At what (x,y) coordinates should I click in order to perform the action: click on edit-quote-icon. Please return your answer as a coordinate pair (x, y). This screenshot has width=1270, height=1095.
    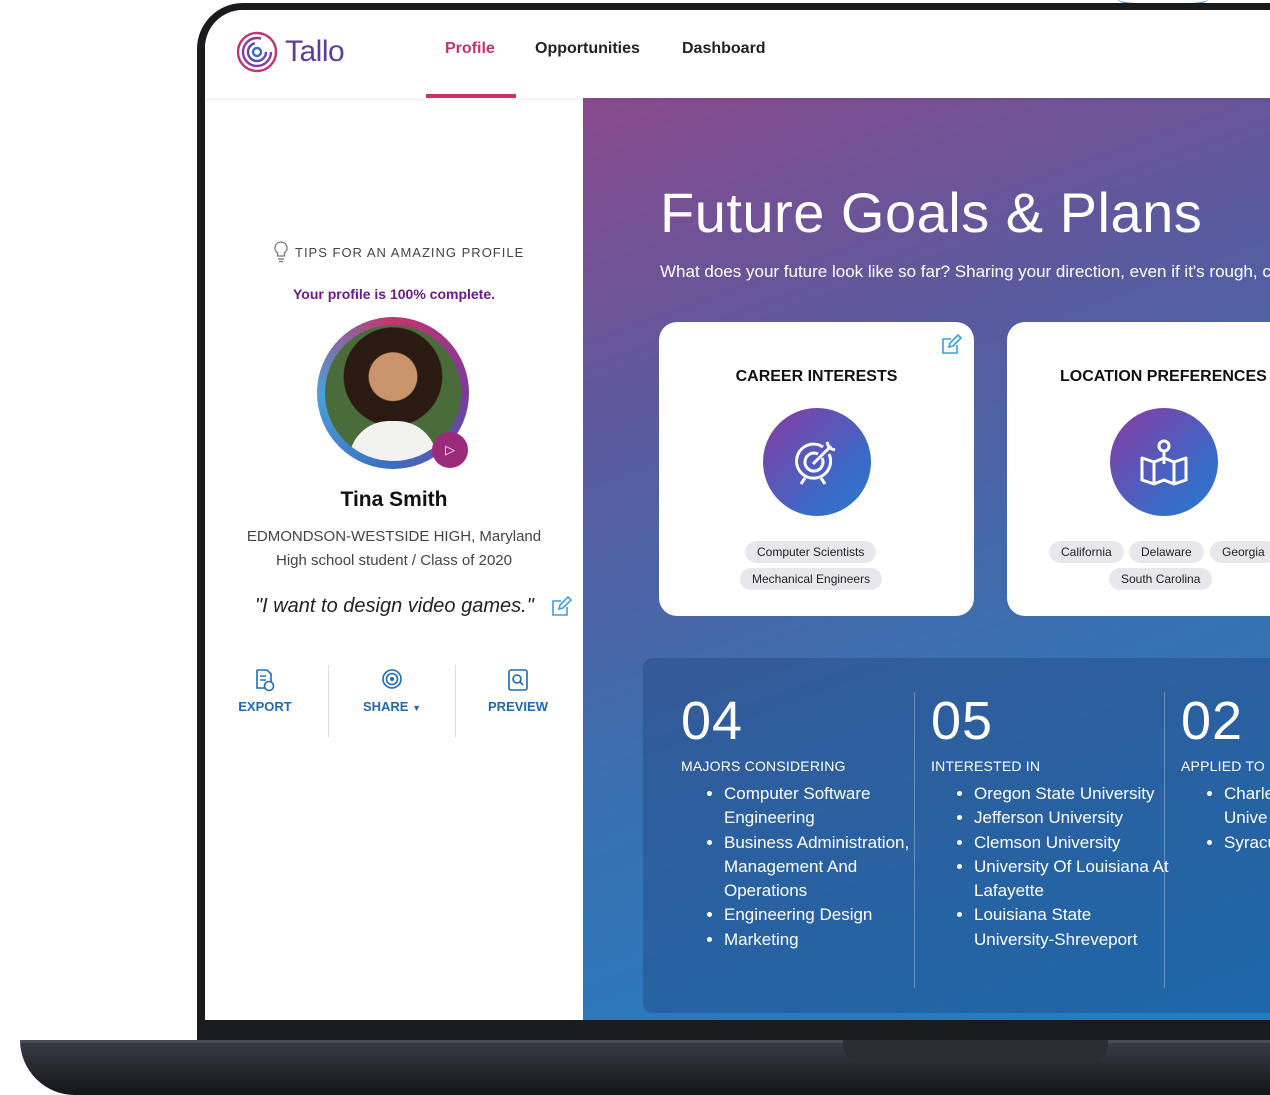
    Looking at the image, I should click on (561, 609).